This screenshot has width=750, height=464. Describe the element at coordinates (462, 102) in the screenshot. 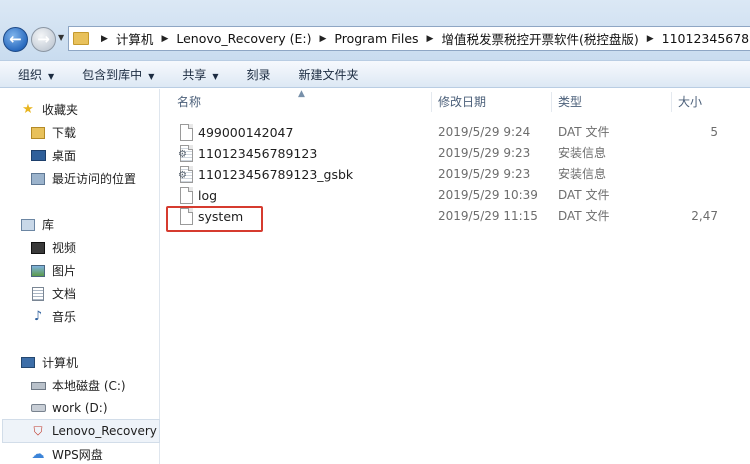

I see `column-header-date: 修改日期` at that location.